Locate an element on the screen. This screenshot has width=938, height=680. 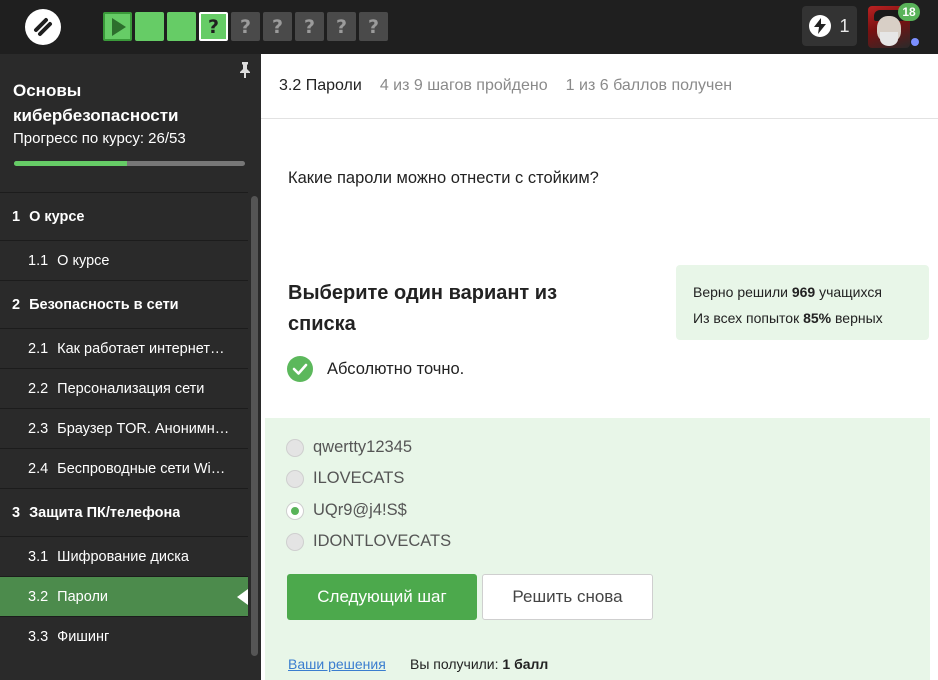
points-received: Вы получили: 1 балл is located at coordinates (479, 664).